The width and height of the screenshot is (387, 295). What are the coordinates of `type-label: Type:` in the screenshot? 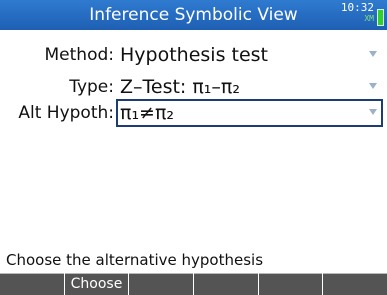 It's located at (91, 87).